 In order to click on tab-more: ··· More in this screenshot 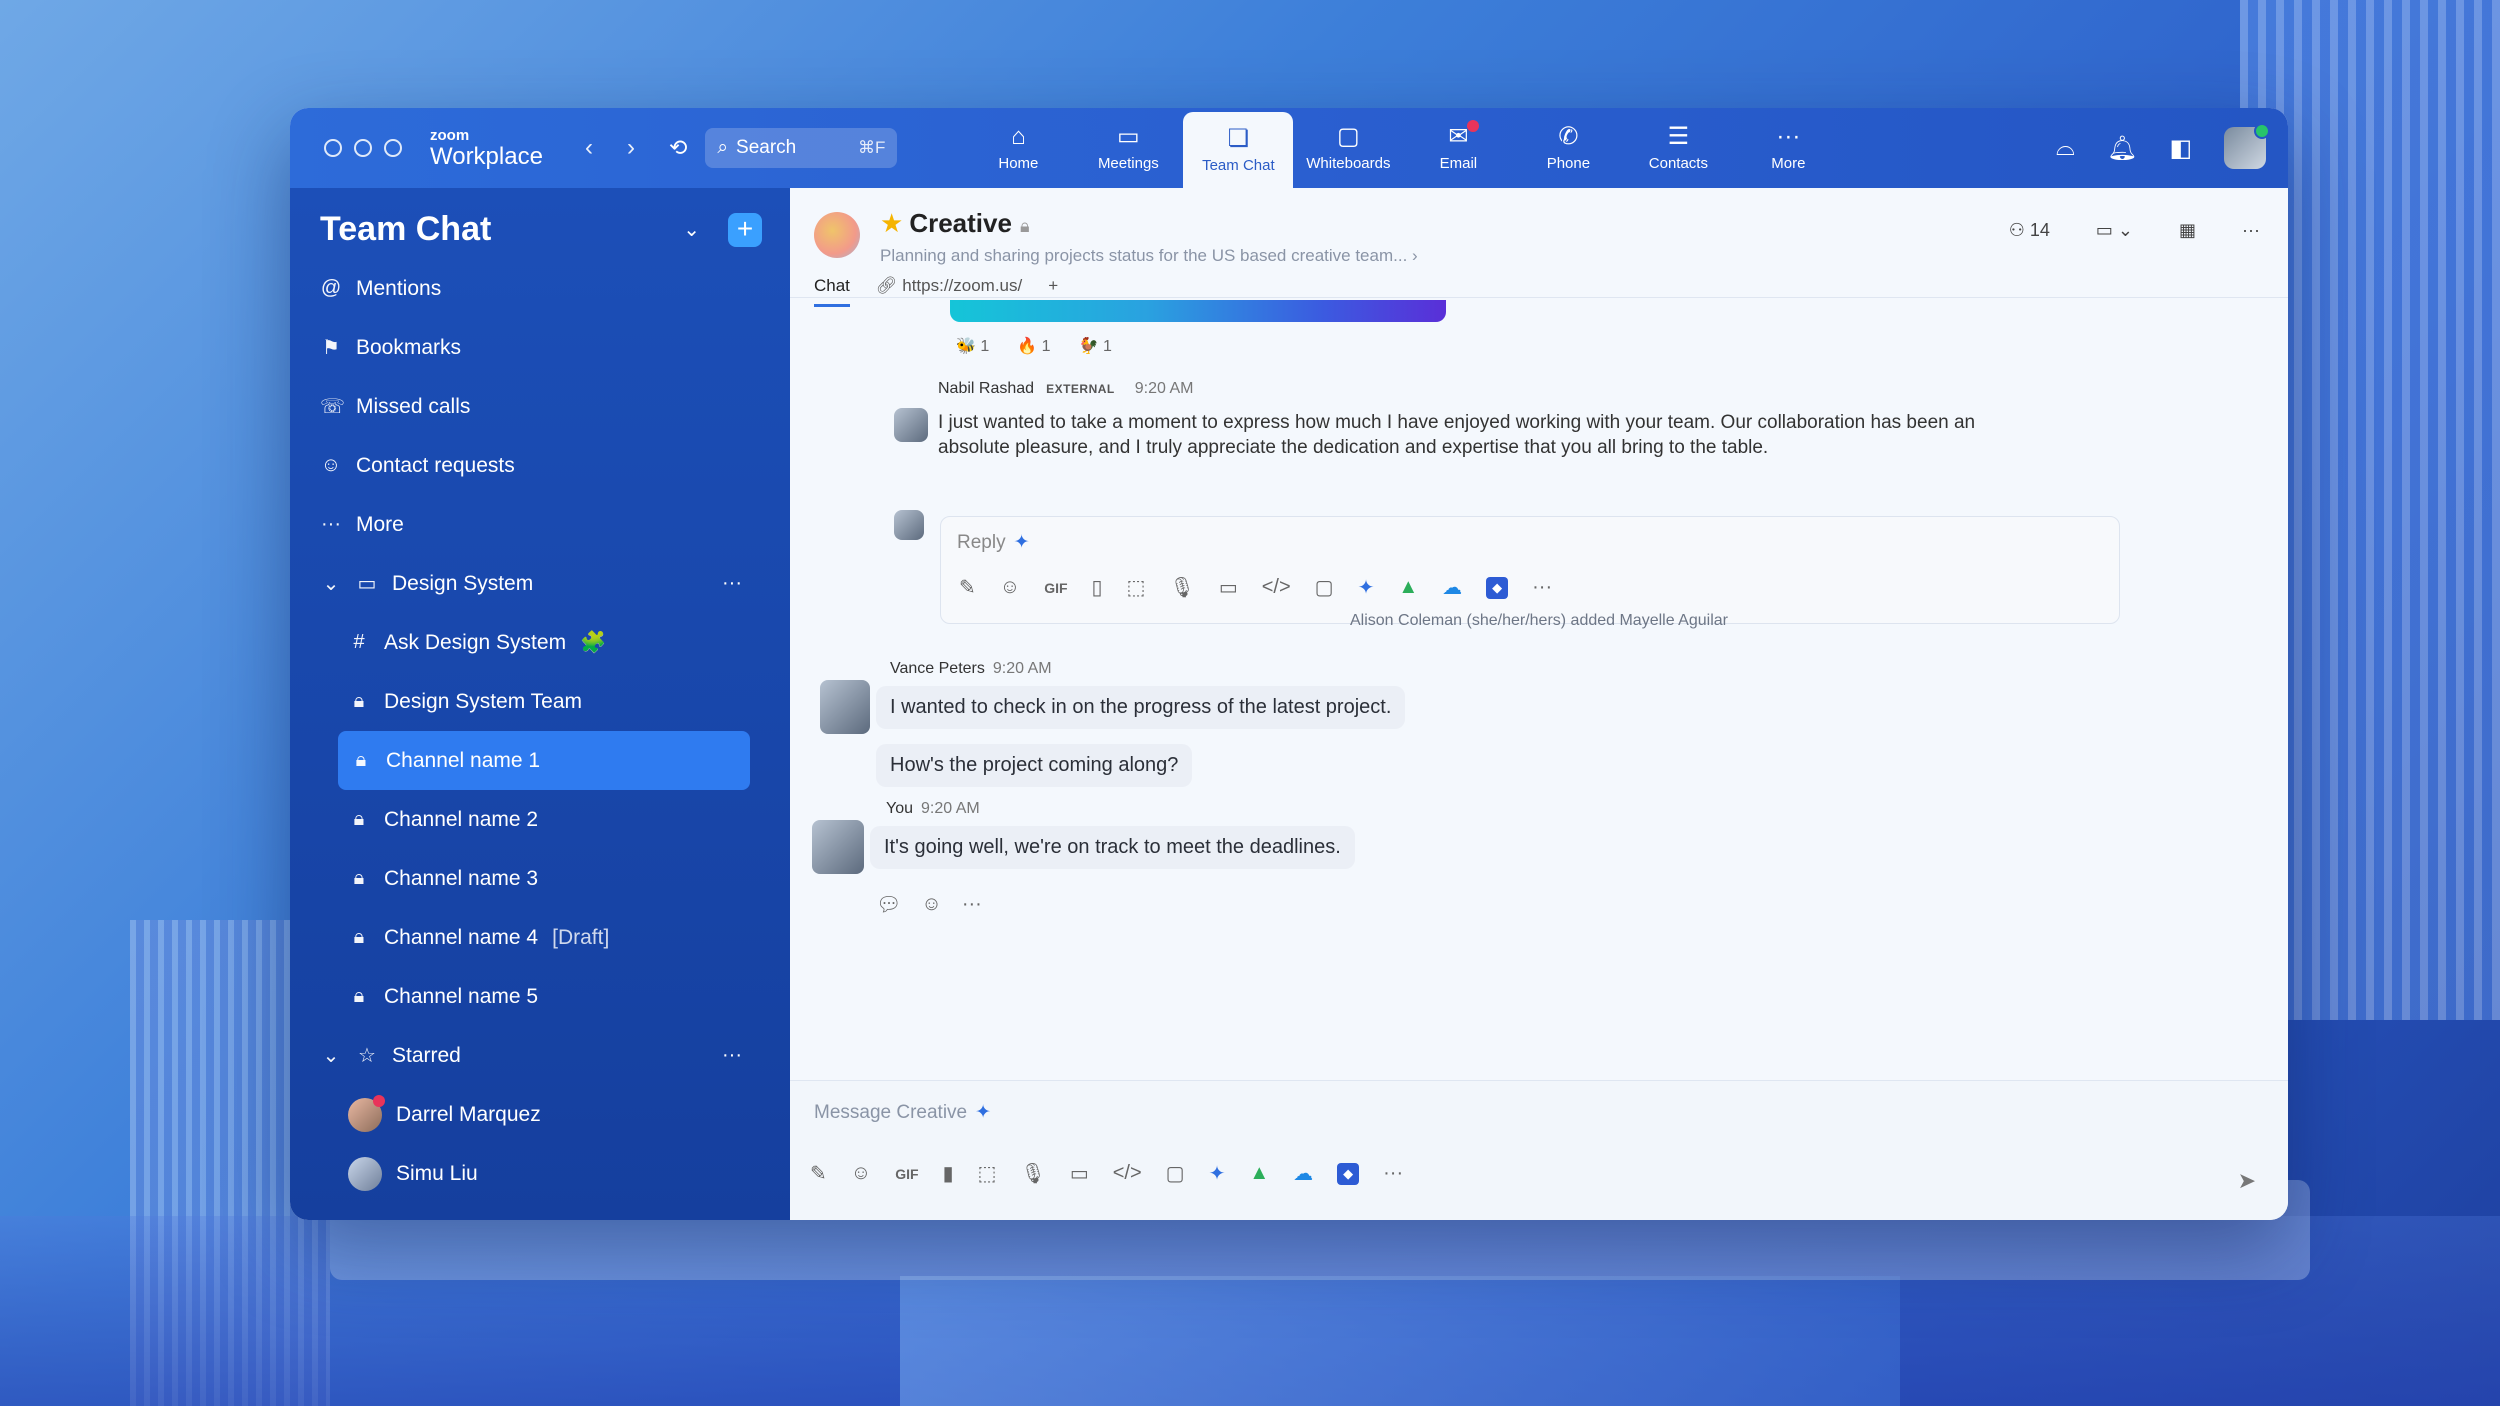, I will do `click(1788, 148)`.